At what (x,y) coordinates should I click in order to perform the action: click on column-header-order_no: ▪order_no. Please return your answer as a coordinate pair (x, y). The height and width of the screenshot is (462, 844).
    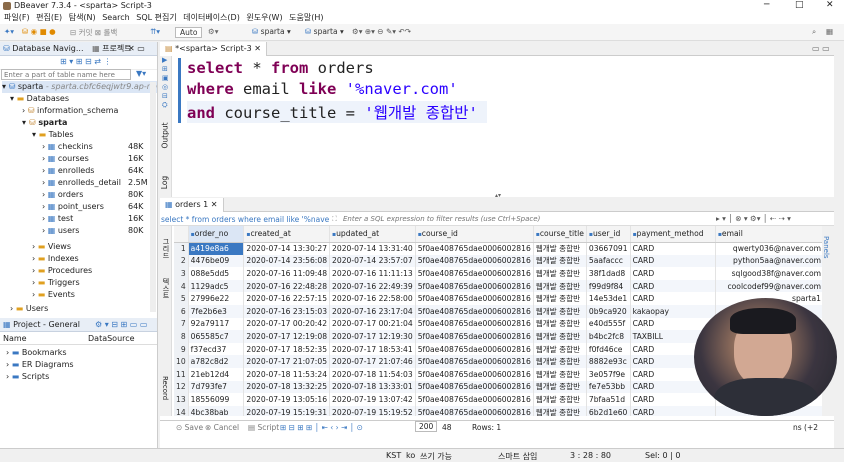
    Looking at the image, I should click on (216, 234).